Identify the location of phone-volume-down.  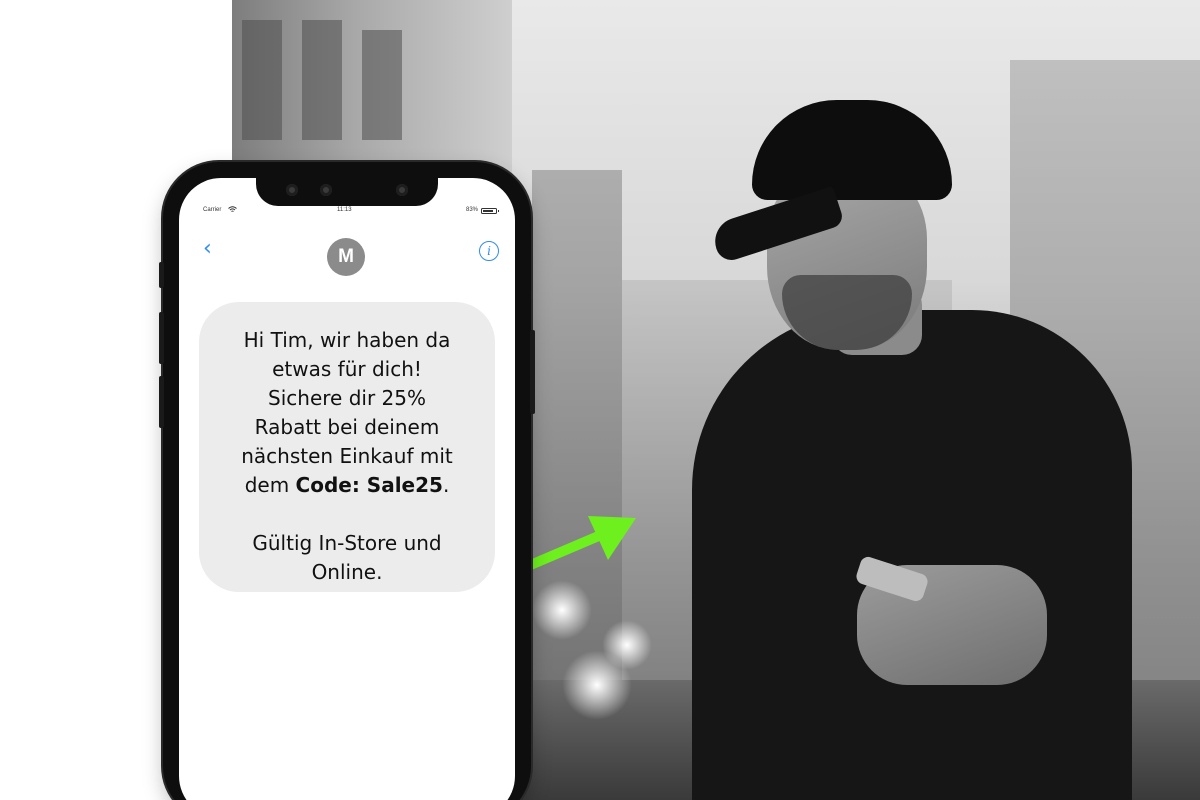
(161, 402).